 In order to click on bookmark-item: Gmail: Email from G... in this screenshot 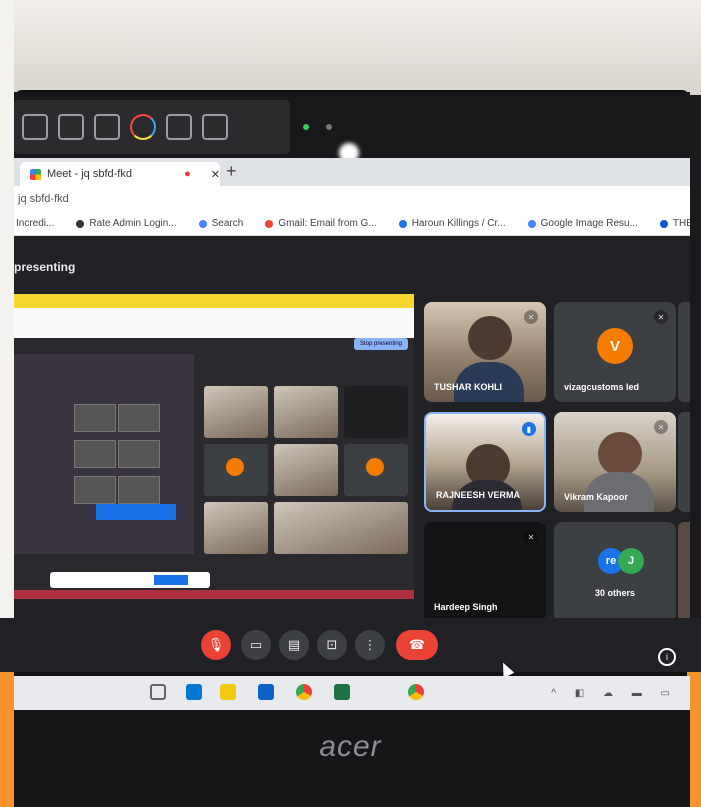, I will do `click(321, 223)`.